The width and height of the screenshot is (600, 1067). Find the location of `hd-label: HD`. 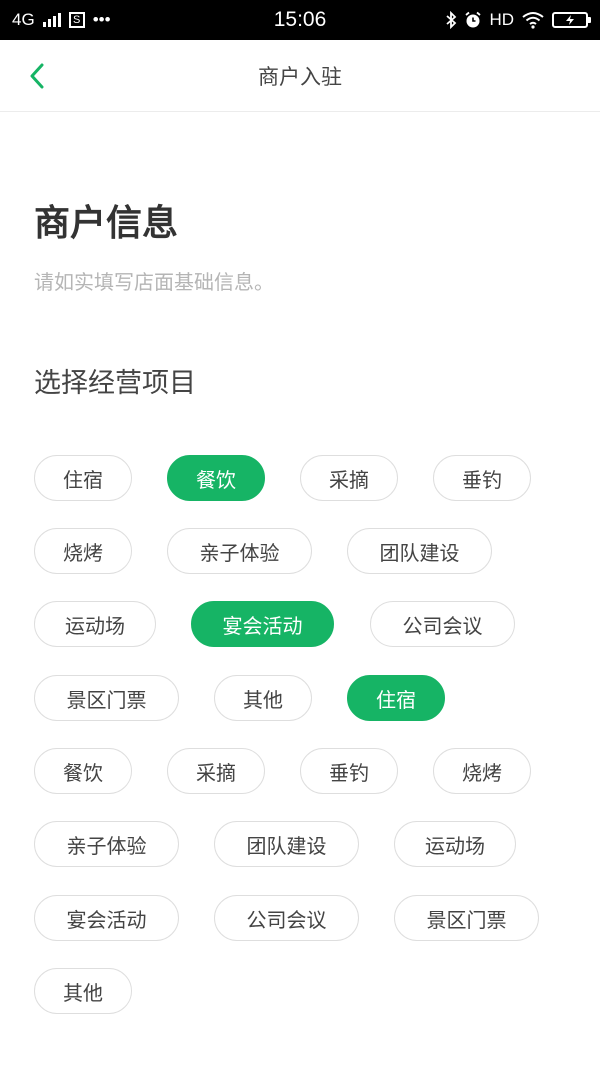

hd-label: HD is located at coordinates (501, 19).